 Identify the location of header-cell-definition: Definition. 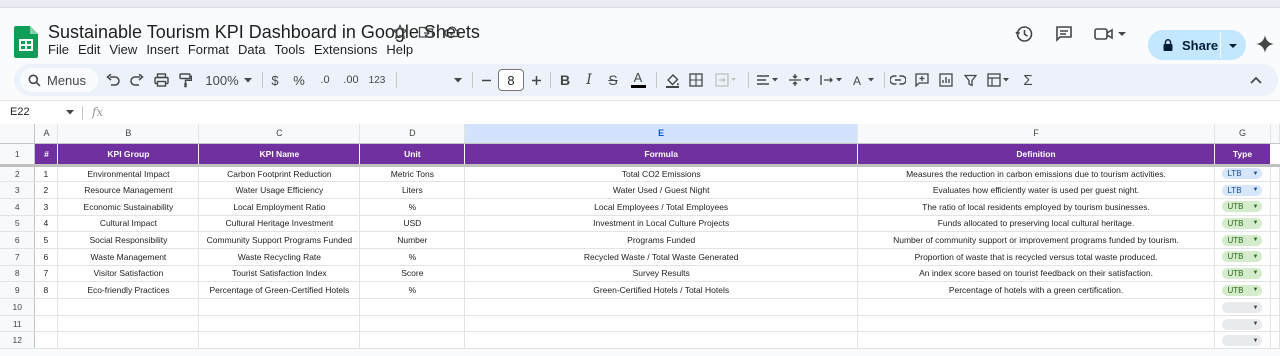
(1036, 155).